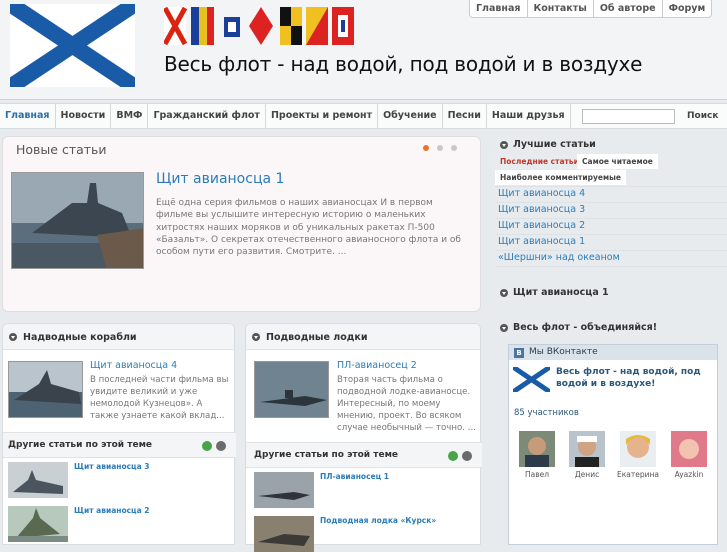  Describe the element at coordinates (133, 365) in the screenshot. I see `article-title: Щит авианосца 4` at that location.